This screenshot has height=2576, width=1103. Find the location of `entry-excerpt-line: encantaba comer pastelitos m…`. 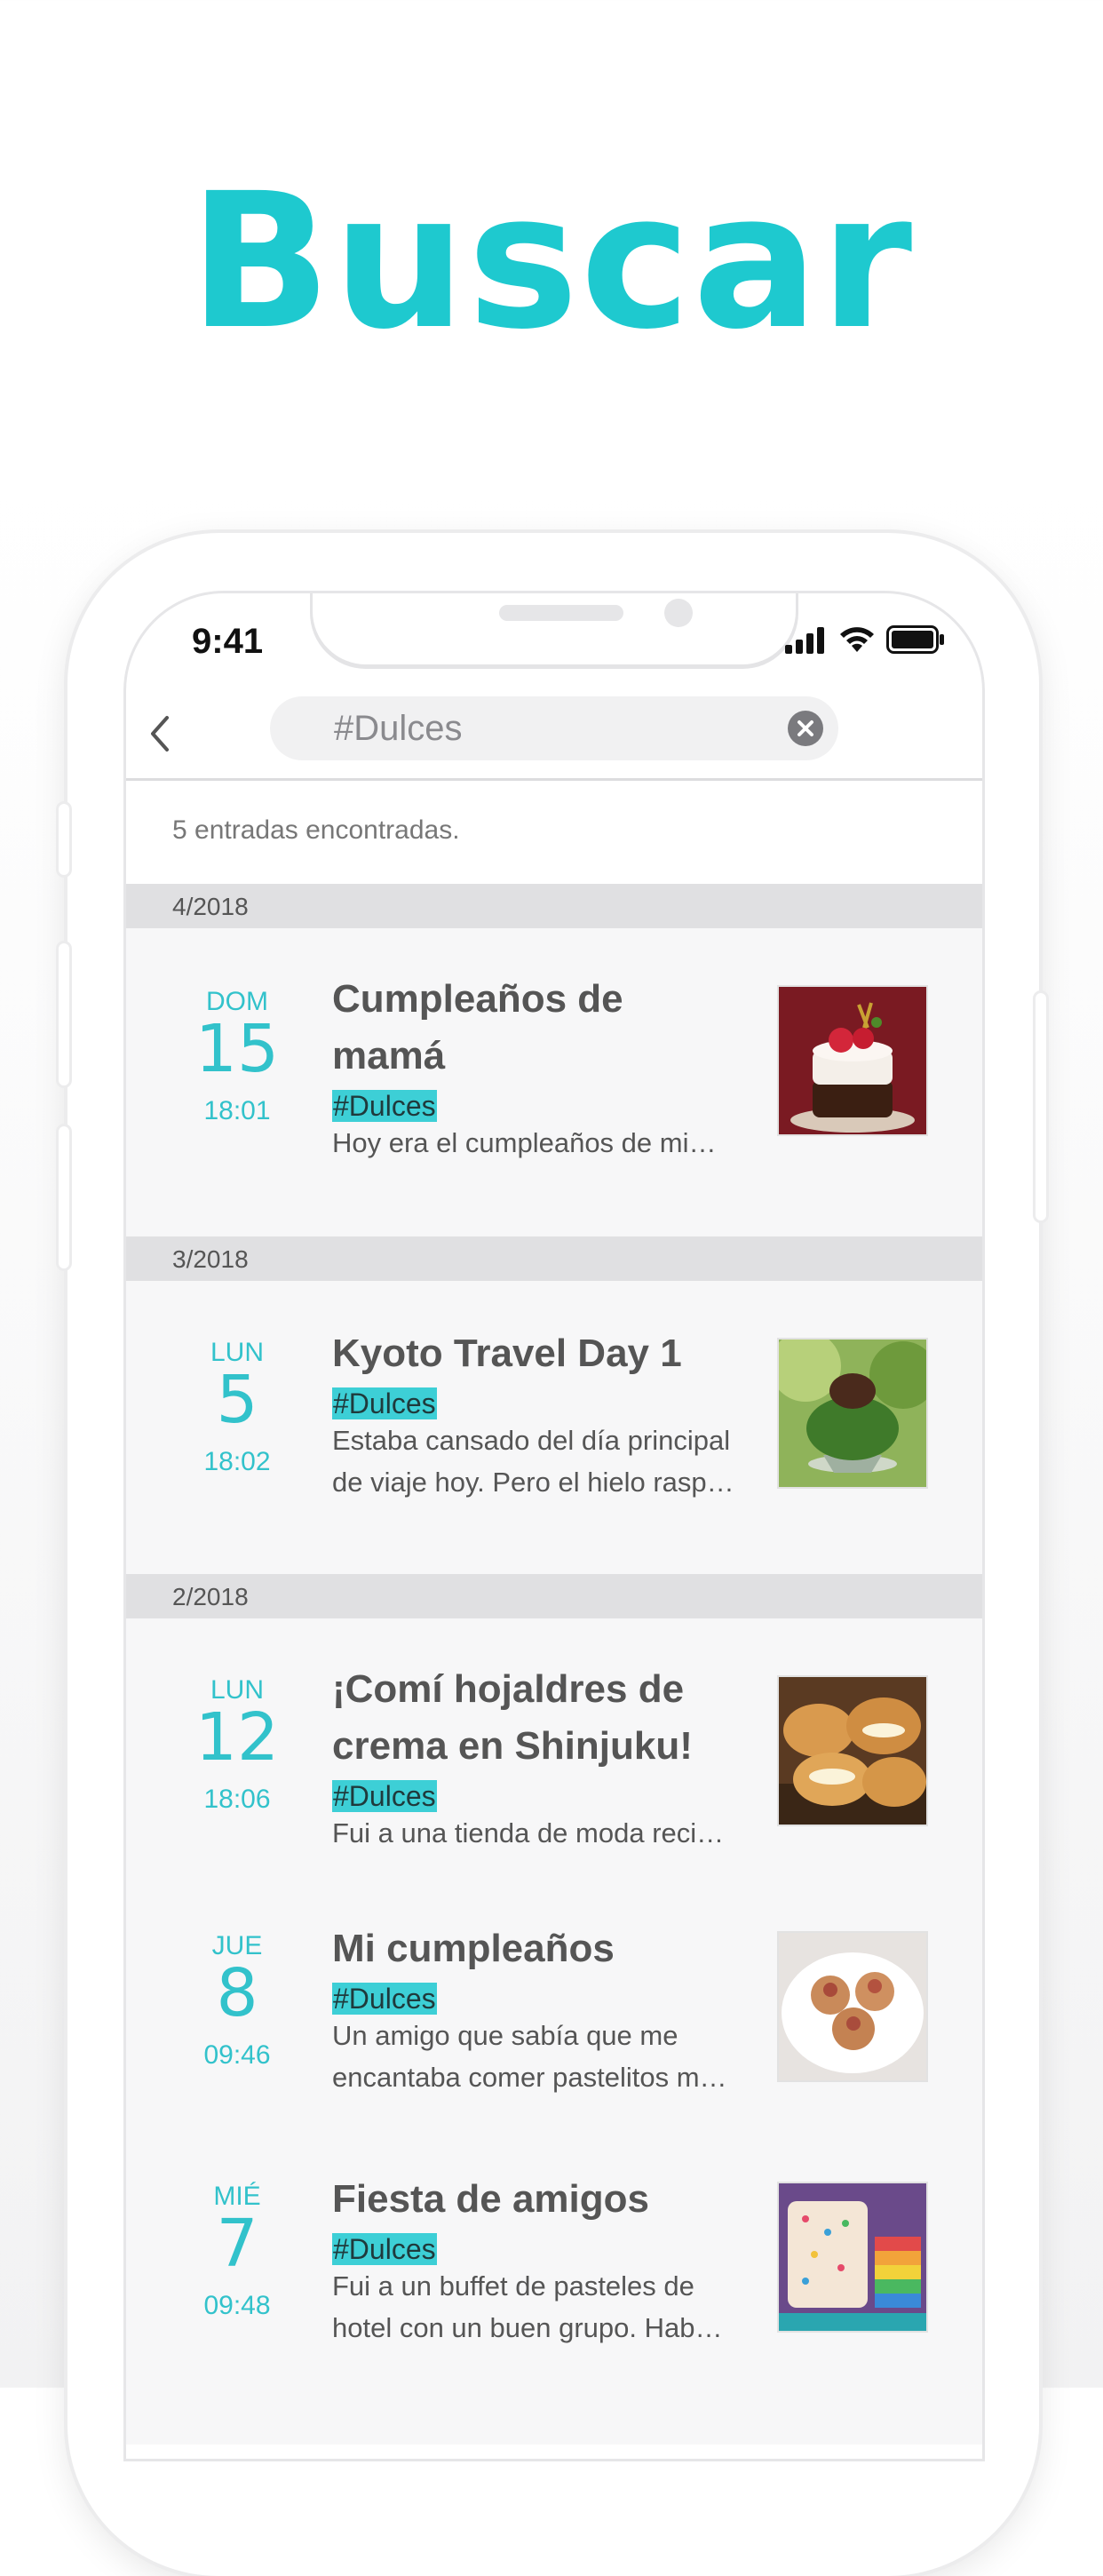

entry-excerpt-line: encantaba comer pastelitos m… is located at coordinates (529, 2077).